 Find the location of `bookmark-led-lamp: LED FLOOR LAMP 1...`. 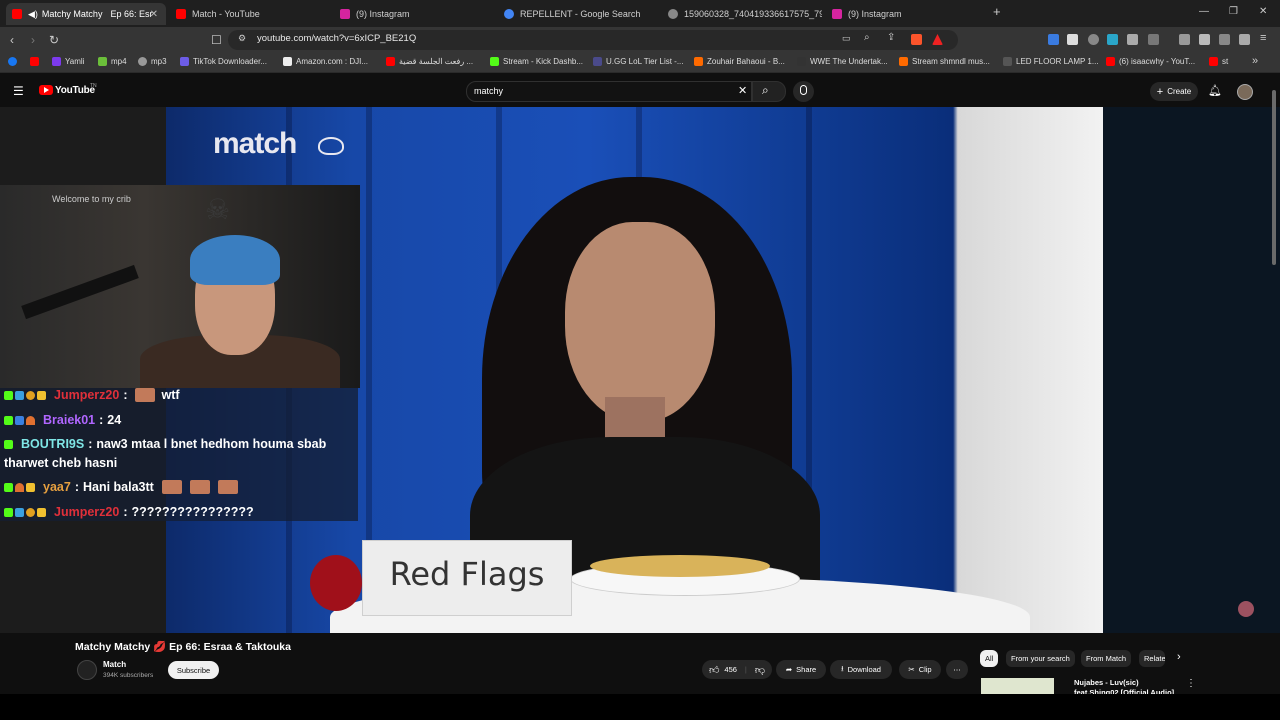

bookmark-led-lamp: LED FLOOR LAMP 1... is located at coordinates (1051, 61).